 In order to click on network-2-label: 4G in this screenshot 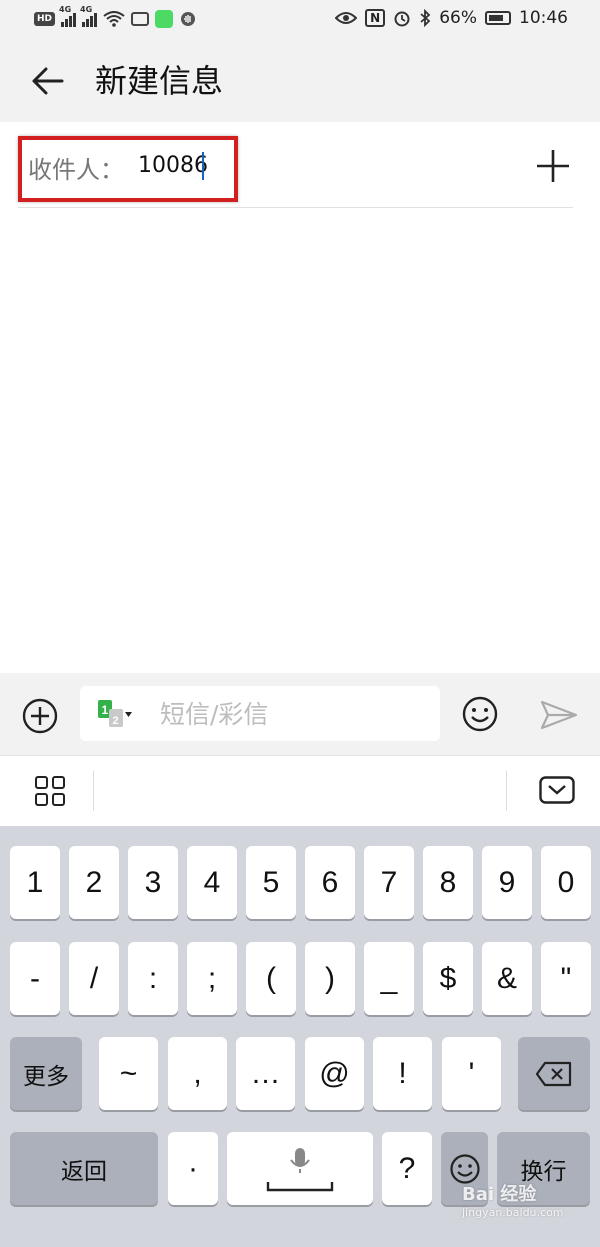, I will do `click(86, 9)`.